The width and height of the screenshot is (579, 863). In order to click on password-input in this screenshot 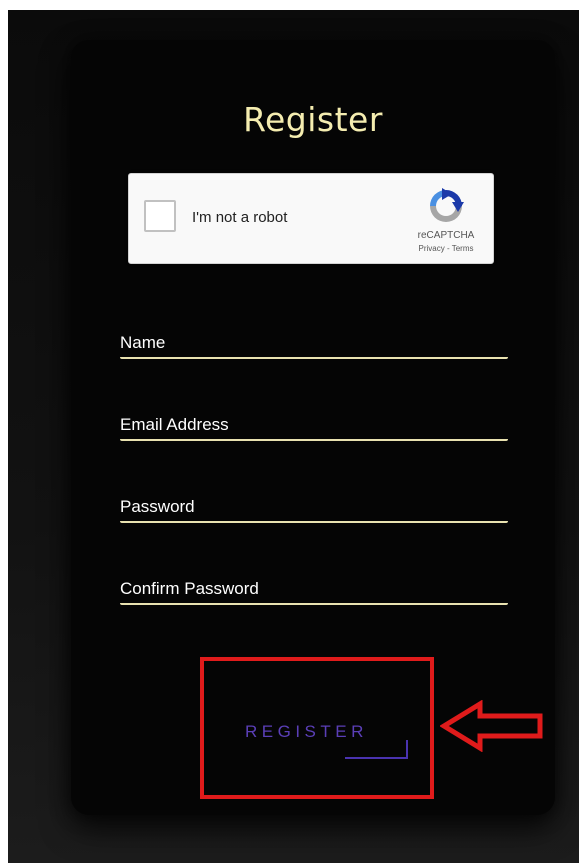, I will do `click(314, 507)`.